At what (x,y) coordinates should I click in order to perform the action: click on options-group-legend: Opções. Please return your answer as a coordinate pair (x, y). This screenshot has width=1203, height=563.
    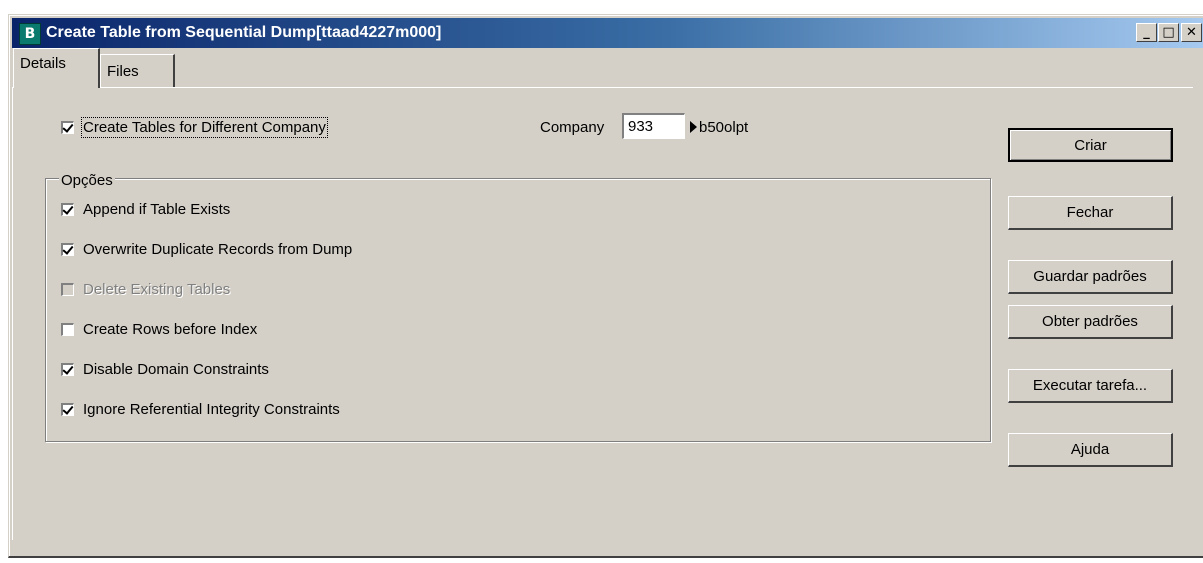
    Looking at the image, I should click on (87, 180).